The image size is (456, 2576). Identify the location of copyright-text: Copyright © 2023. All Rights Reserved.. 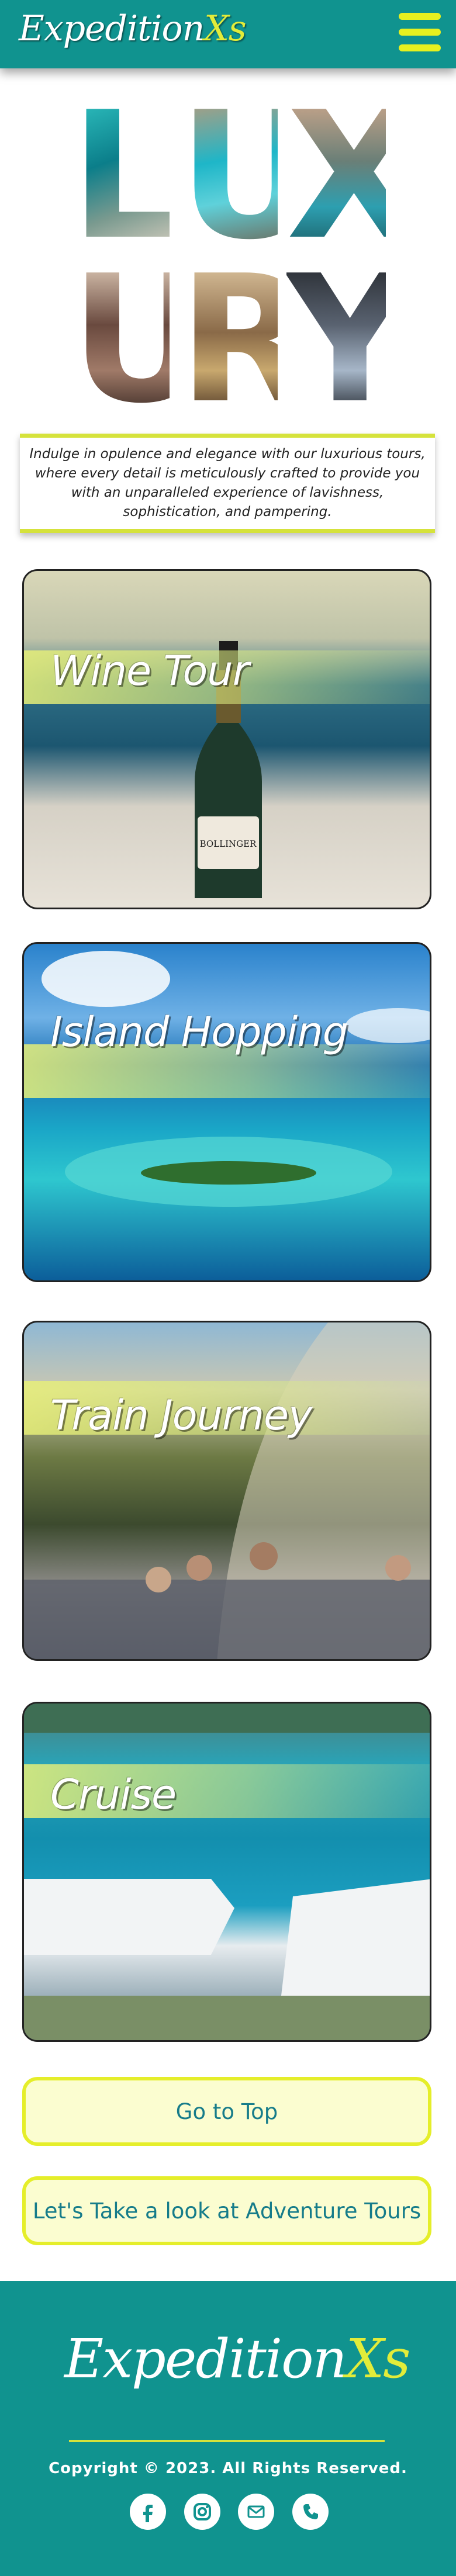
(228, 2468).